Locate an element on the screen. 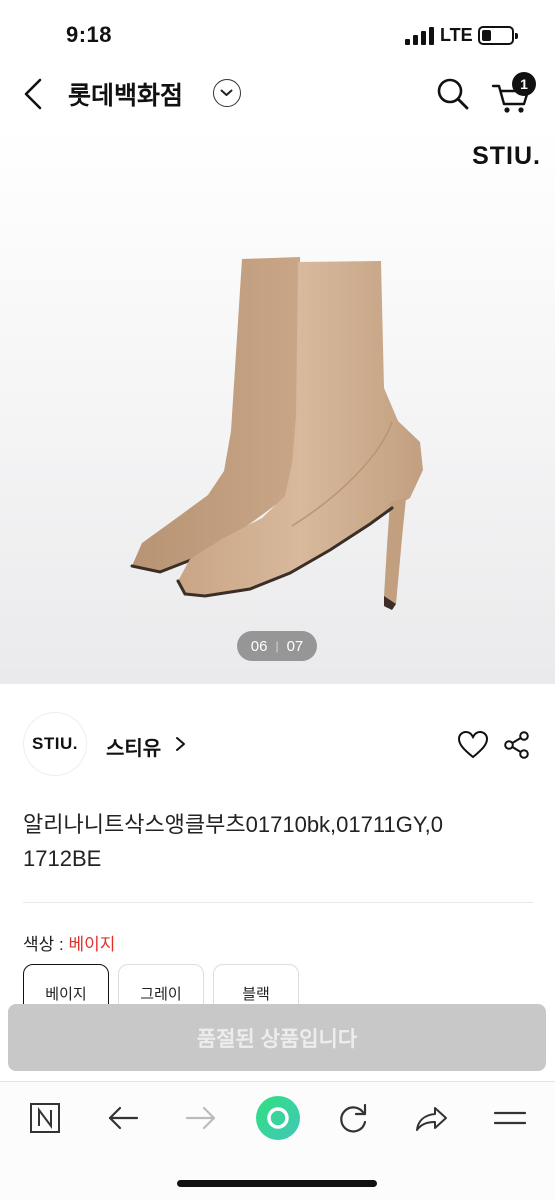 The image size is (555, 1200). menu-button is located at coordinates (510, 1118).